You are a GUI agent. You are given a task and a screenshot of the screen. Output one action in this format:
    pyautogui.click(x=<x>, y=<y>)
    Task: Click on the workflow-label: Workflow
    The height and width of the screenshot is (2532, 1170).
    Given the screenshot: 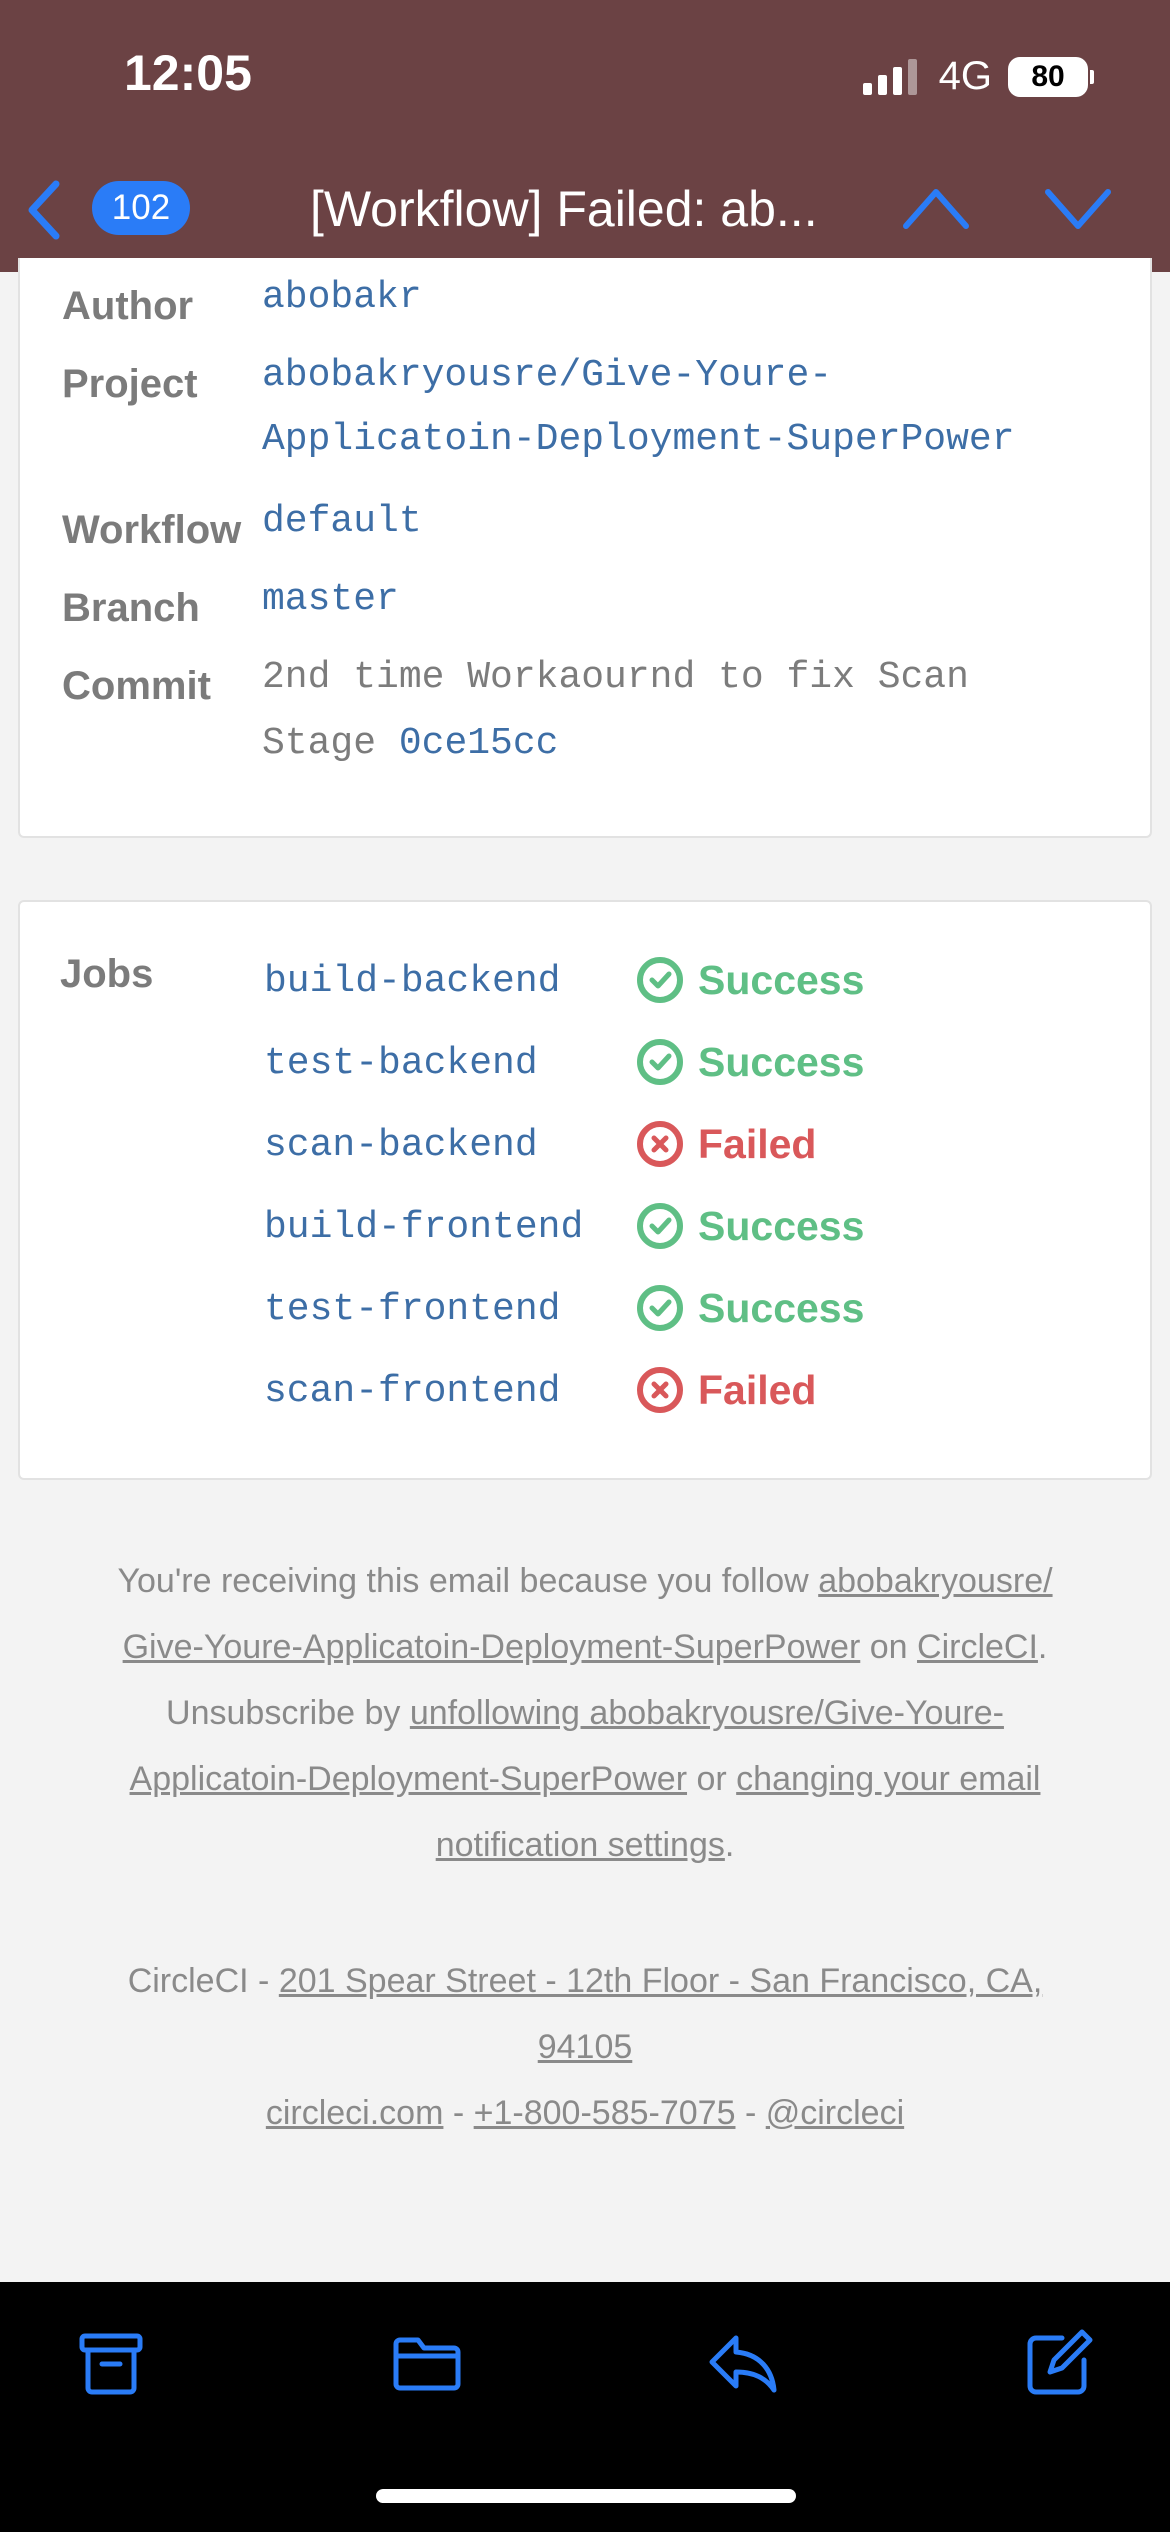 What is the action you would take?
    pyautogui.click(x=152, y=530)
    